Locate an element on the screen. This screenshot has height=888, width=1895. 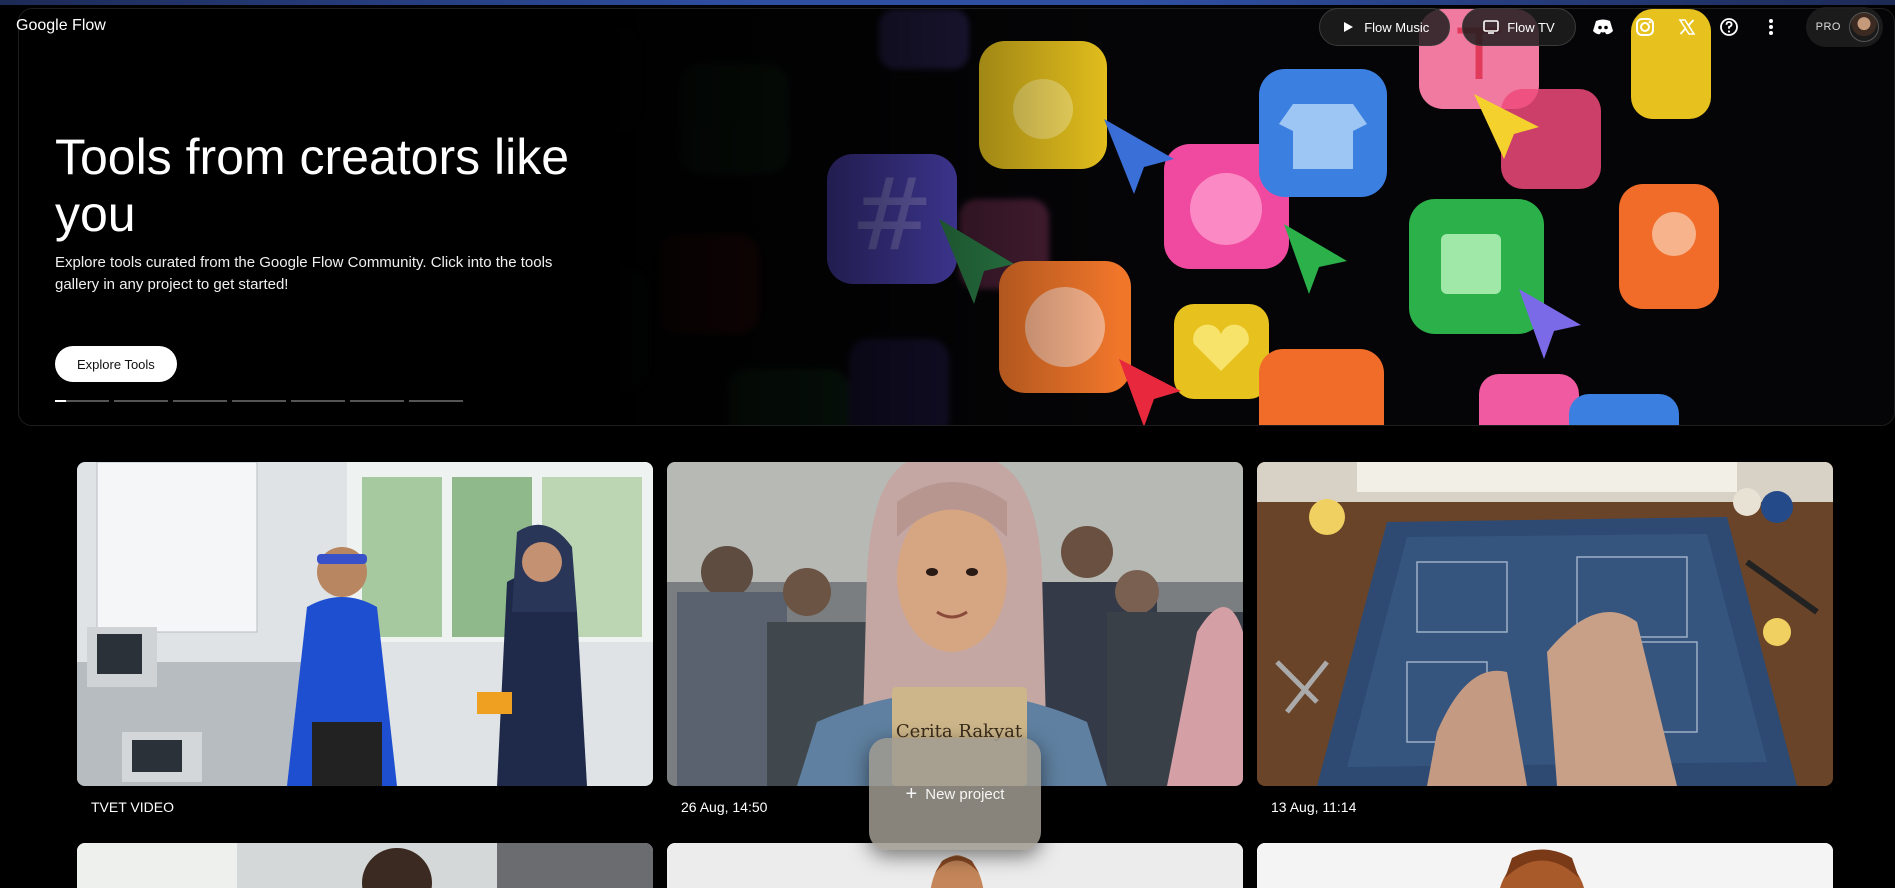
brand-logo: Google Flow is located at coordinates (61, 26).